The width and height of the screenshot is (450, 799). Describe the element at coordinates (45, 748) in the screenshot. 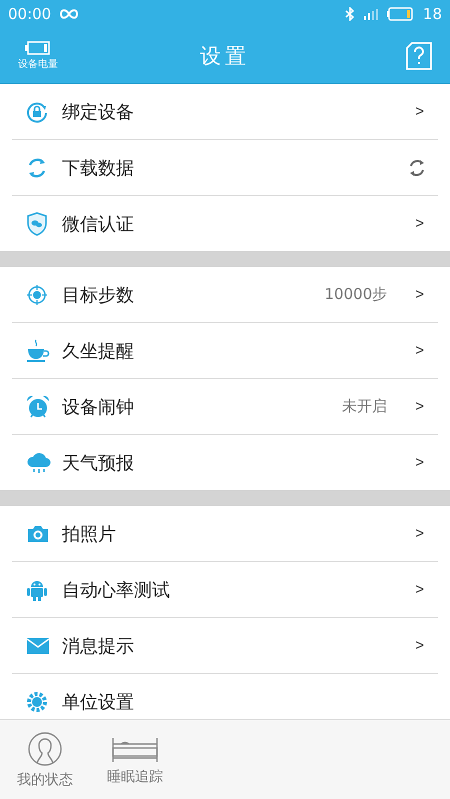

I see `person-icon` at that location.